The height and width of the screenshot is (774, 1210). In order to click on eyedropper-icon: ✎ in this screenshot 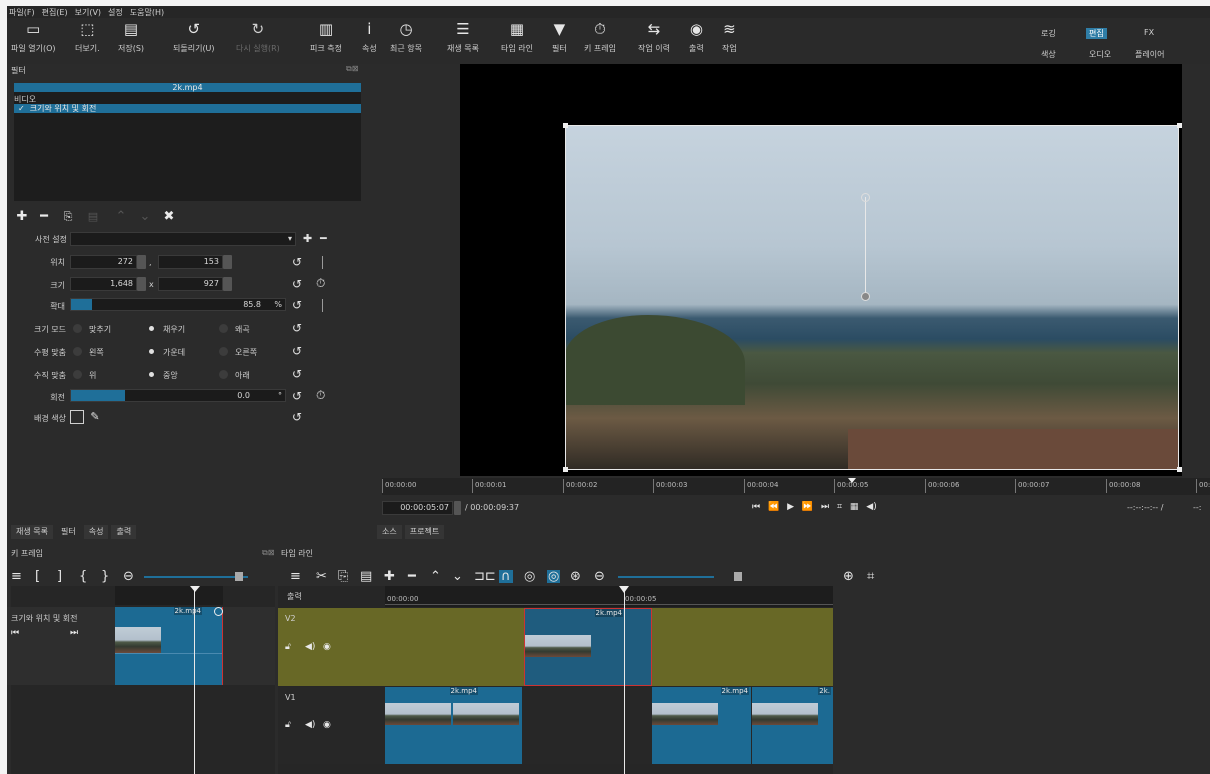, I will do `click(95, 417)`.